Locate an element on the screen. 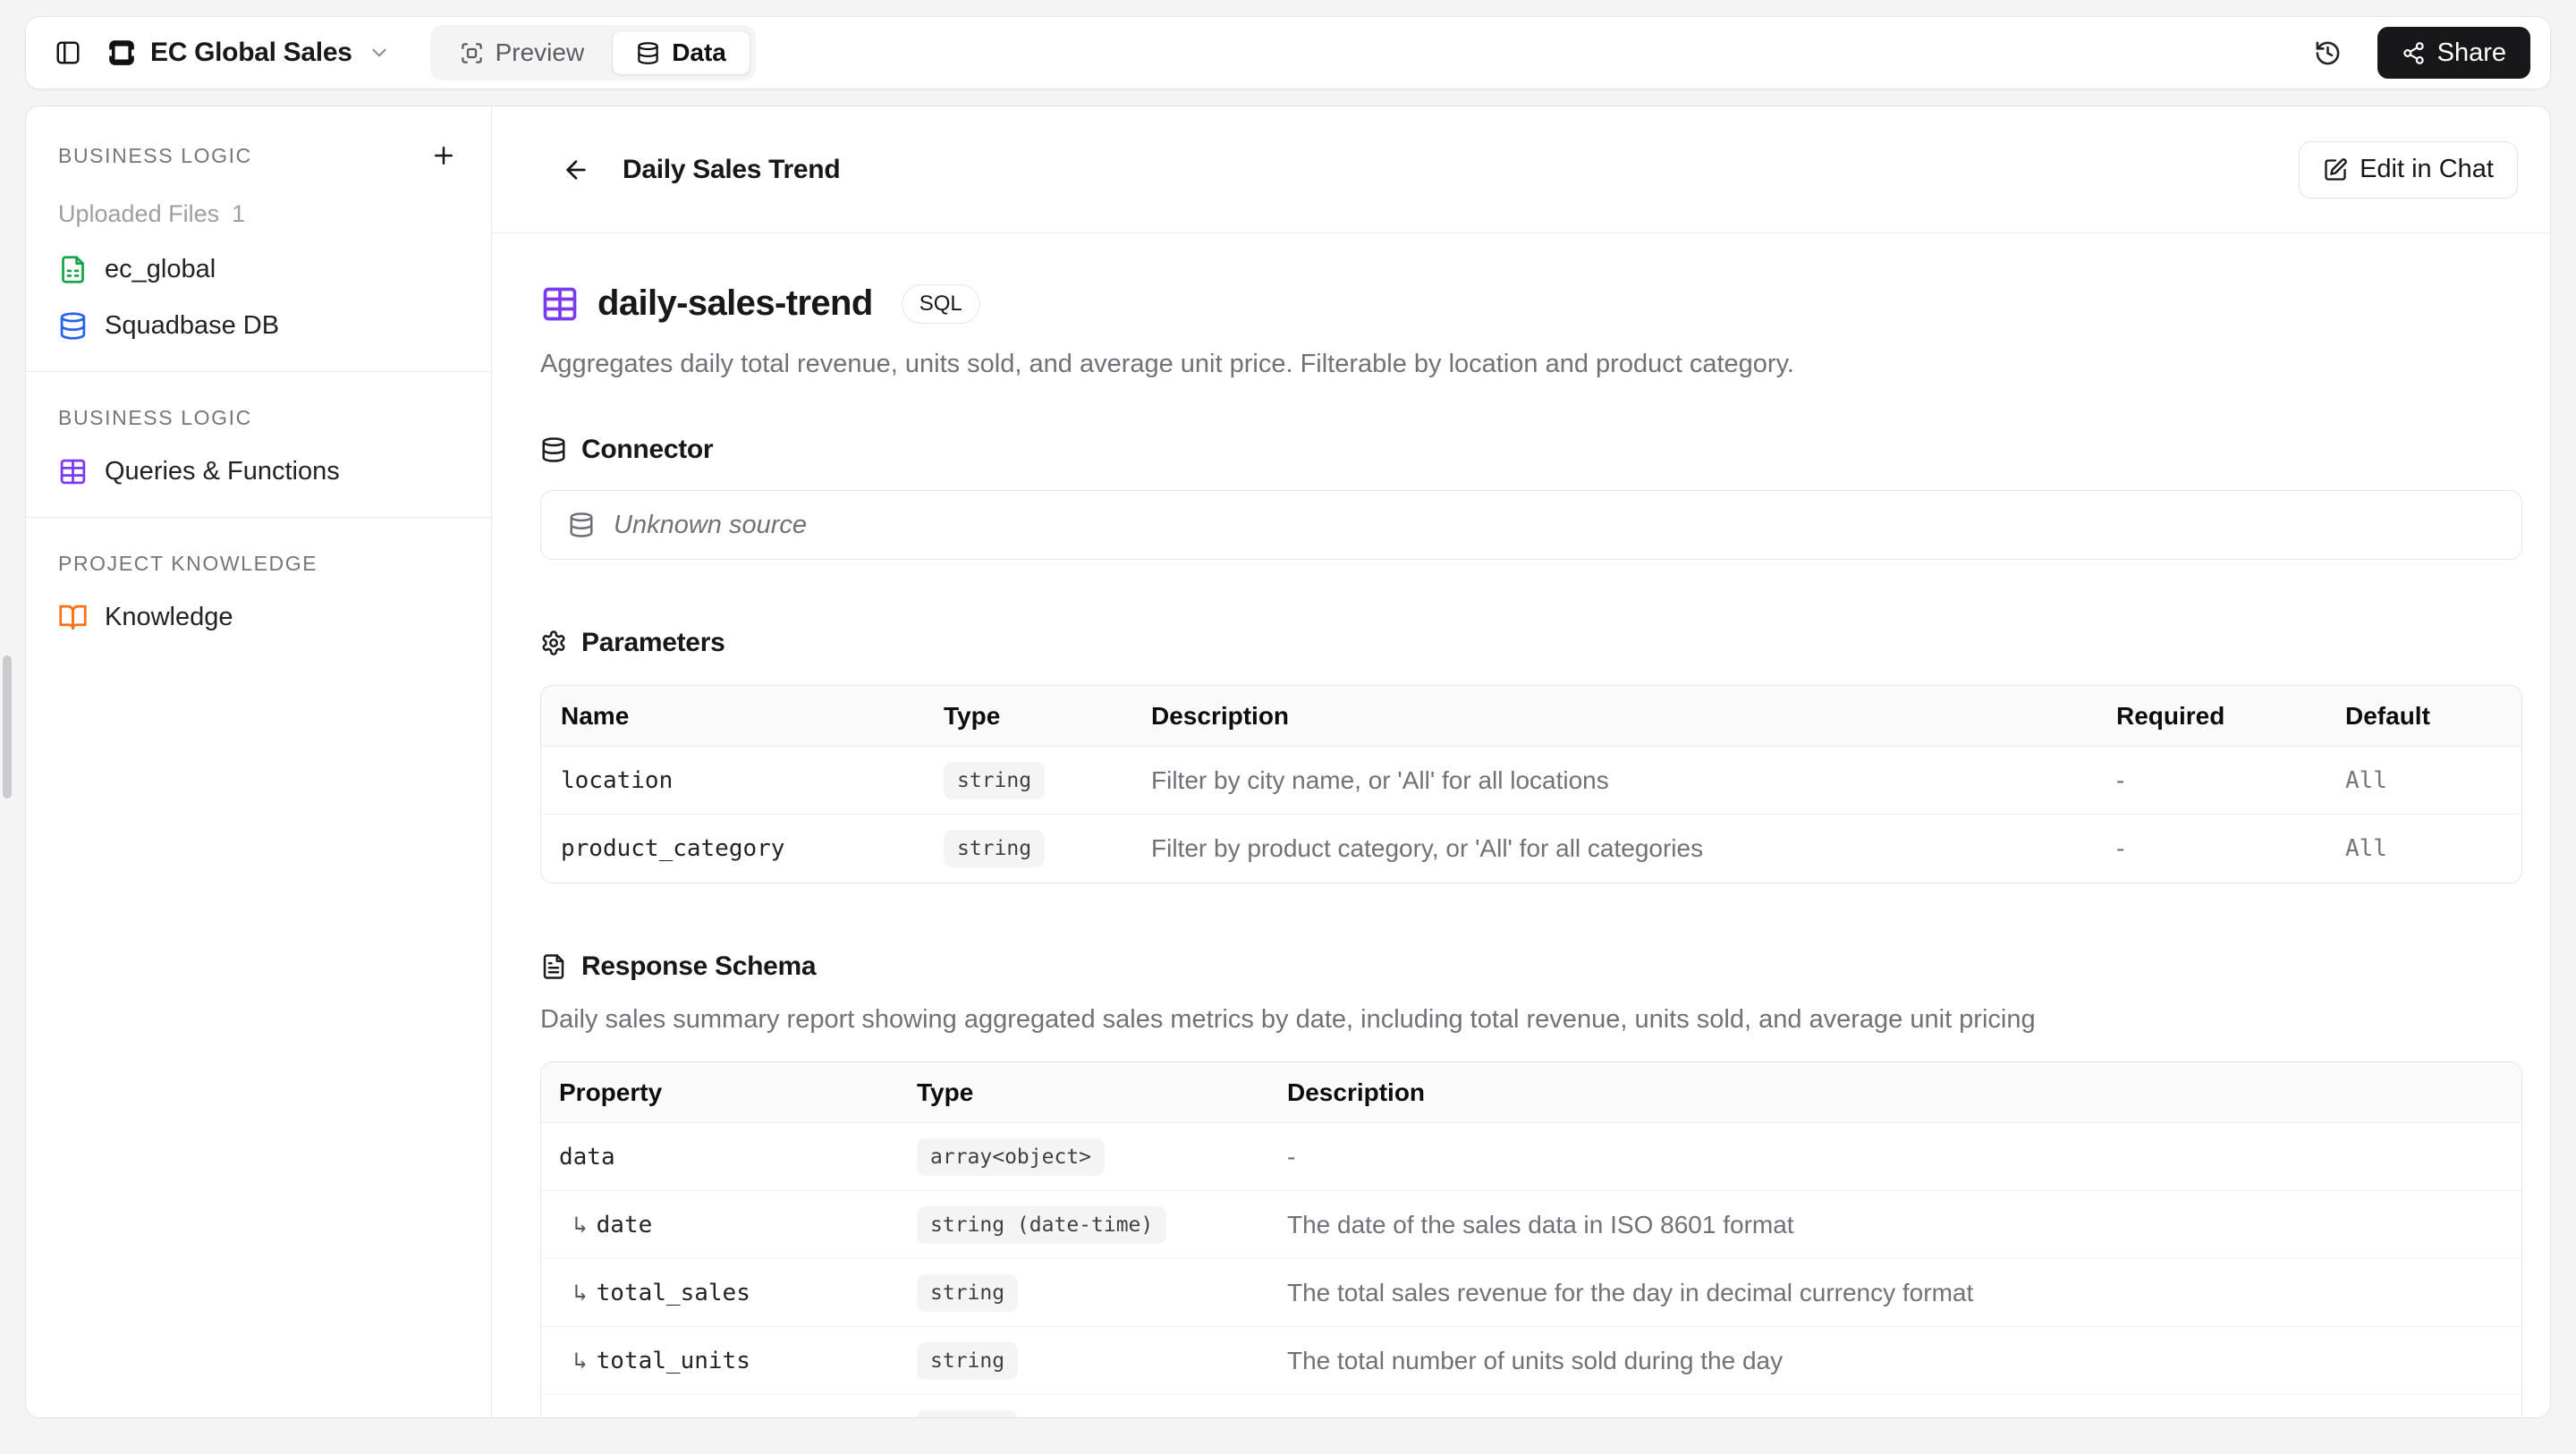 This screenshot has height=1454, width=2576. param-type-cell: string is located at coordinates (1047, 780).